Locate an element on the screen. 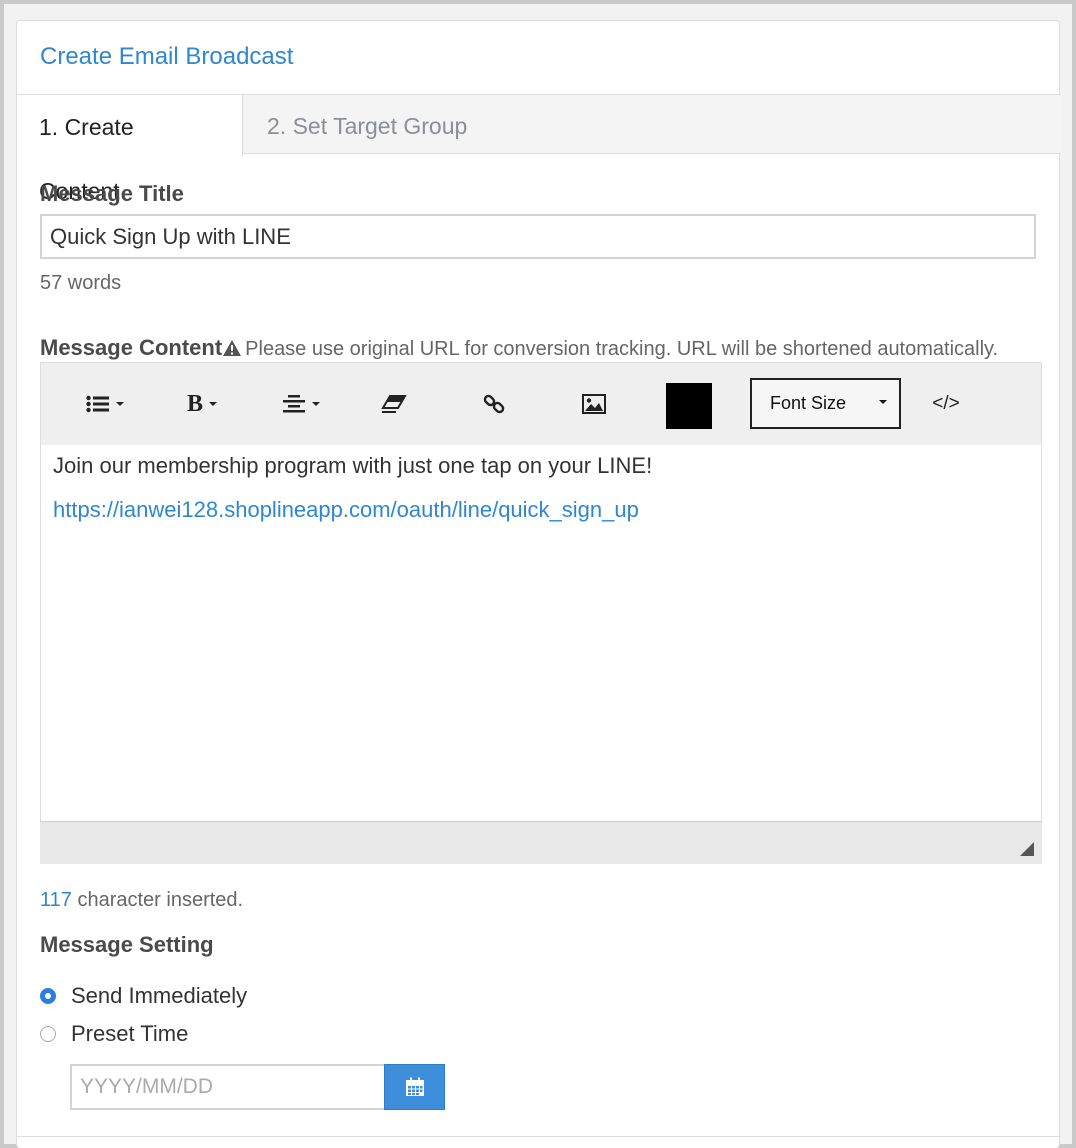 Image resolution: width=1076 pixels, height=1148 pixels. code-view-button: </> is located at coordinates (946, 404).